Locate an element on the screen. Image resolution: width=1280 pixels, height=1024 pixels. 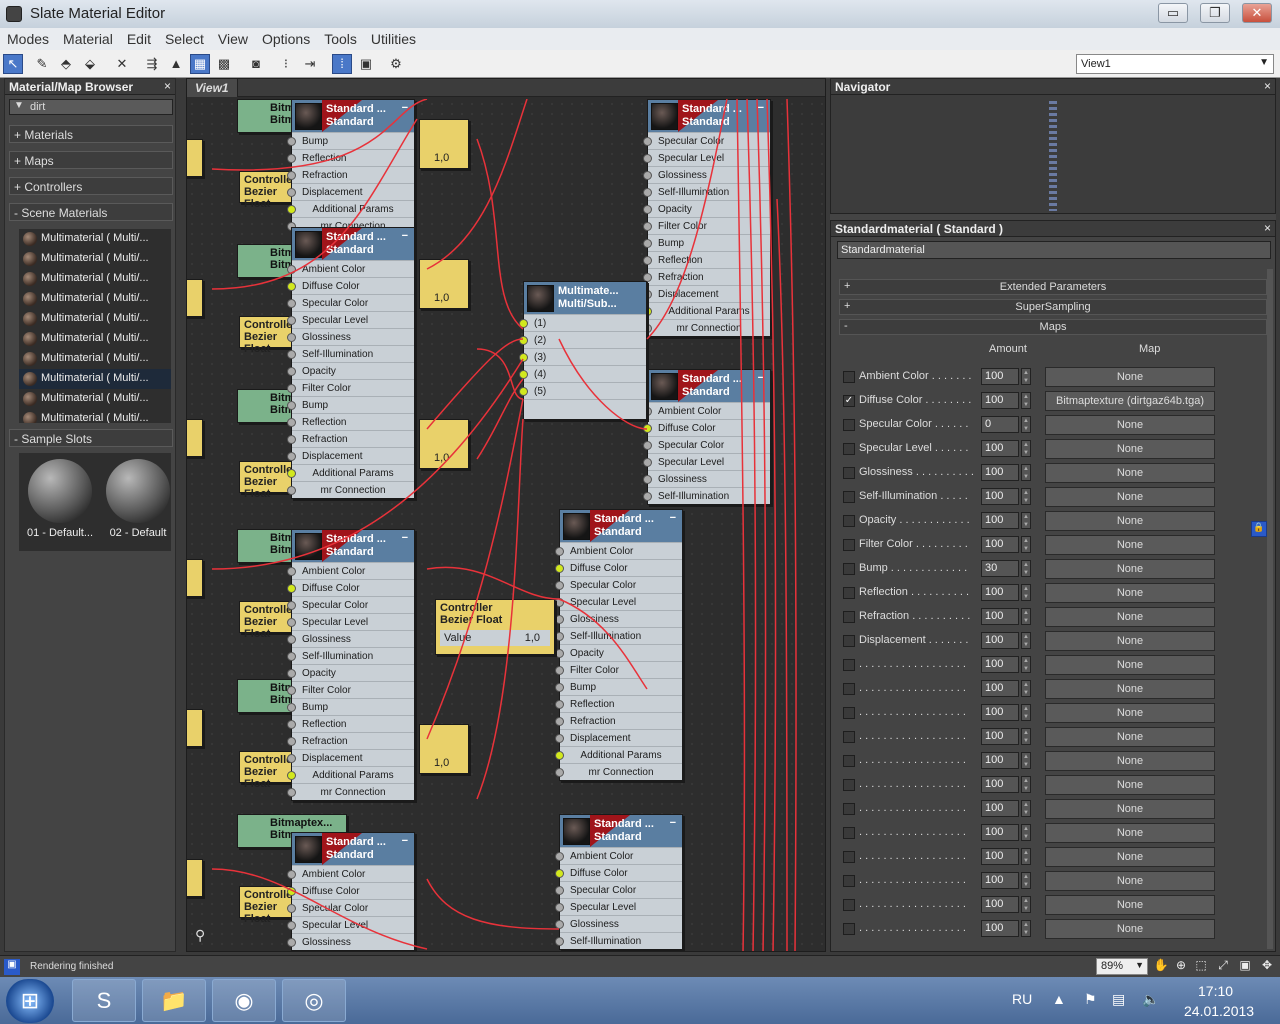
assign-material-icon: ⬙ is located at coordinates (90, 64).